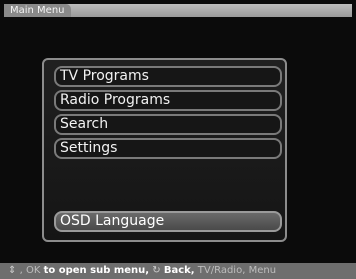 The height and width of the screenshot is (279, 356). What do you see at coordinates (96, 270) in the screenshot?
I see `ok-help-text: to open sub menu,` at bounding box center [96, 270].